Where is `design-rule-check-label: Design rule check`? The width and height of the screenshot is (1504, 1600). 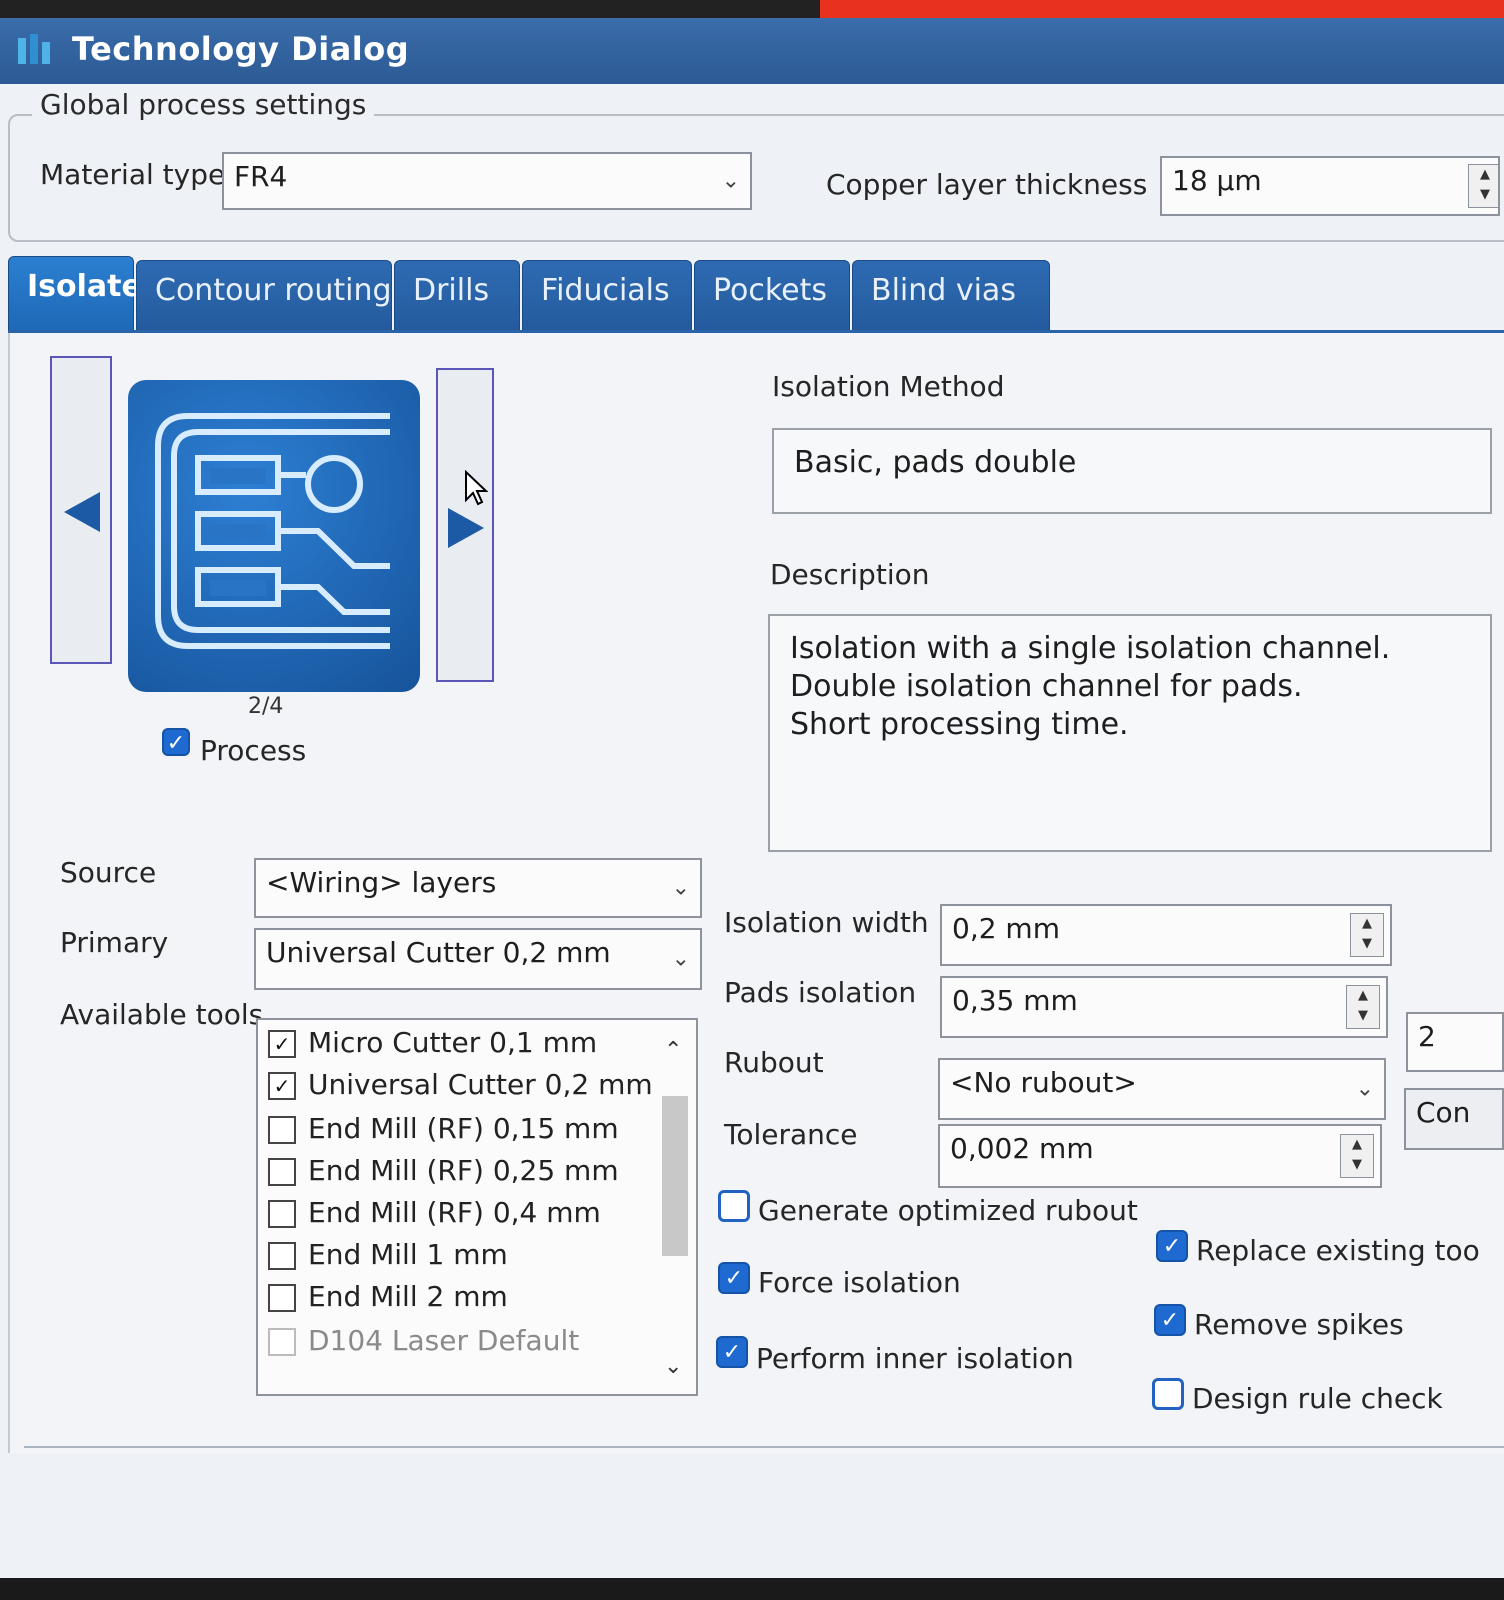 design-rule-check-label: Design rule check is located at coordinates (1317, 1398).